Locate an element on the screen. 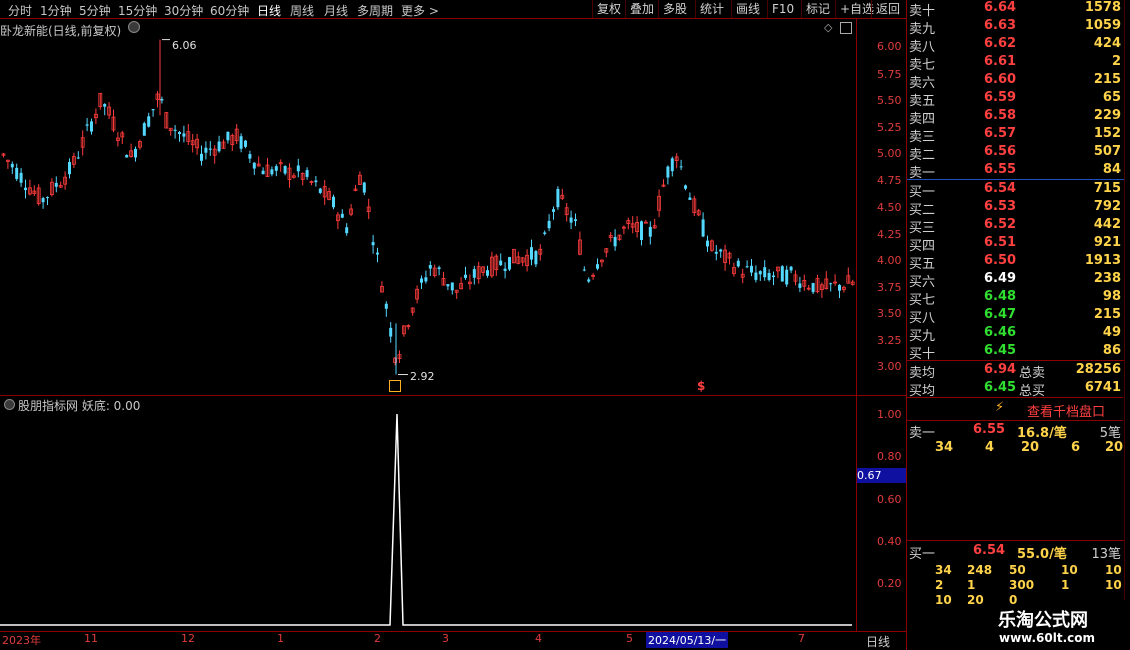  x-tick: 4 is located at coordinates (538, 638).